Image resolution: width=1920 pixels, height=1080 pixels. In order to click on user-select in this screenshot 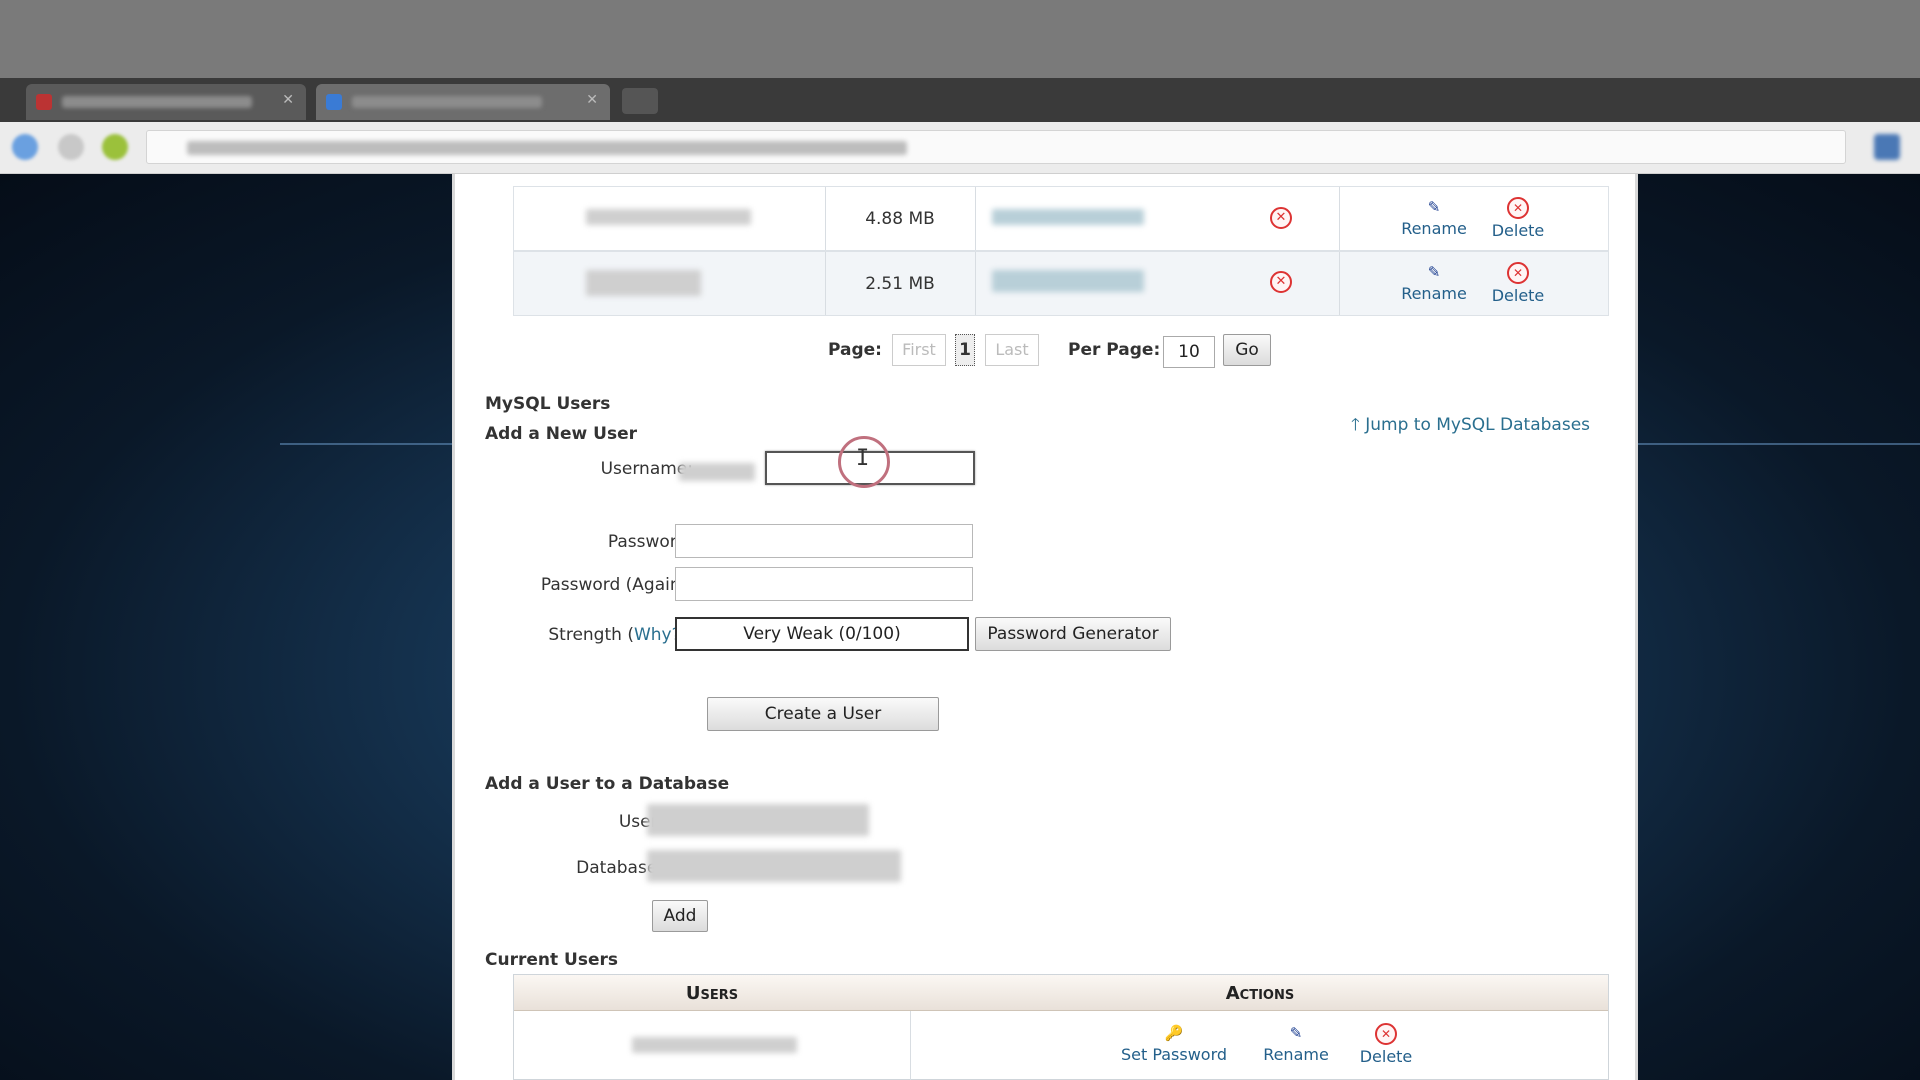, I will do `click(758, 820)`.